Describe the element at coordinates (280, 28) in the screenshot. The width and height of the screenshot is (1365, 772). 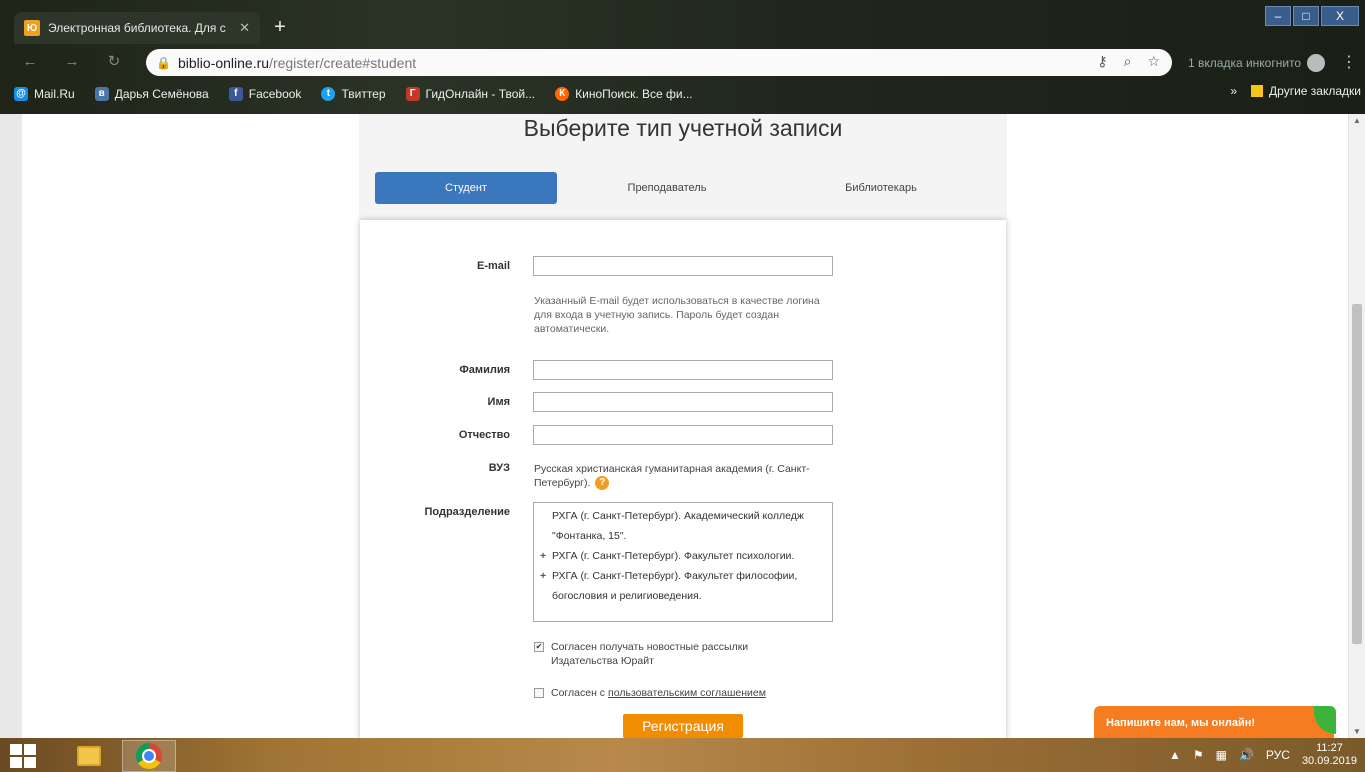
I see `new-tab-button: +` at that location.